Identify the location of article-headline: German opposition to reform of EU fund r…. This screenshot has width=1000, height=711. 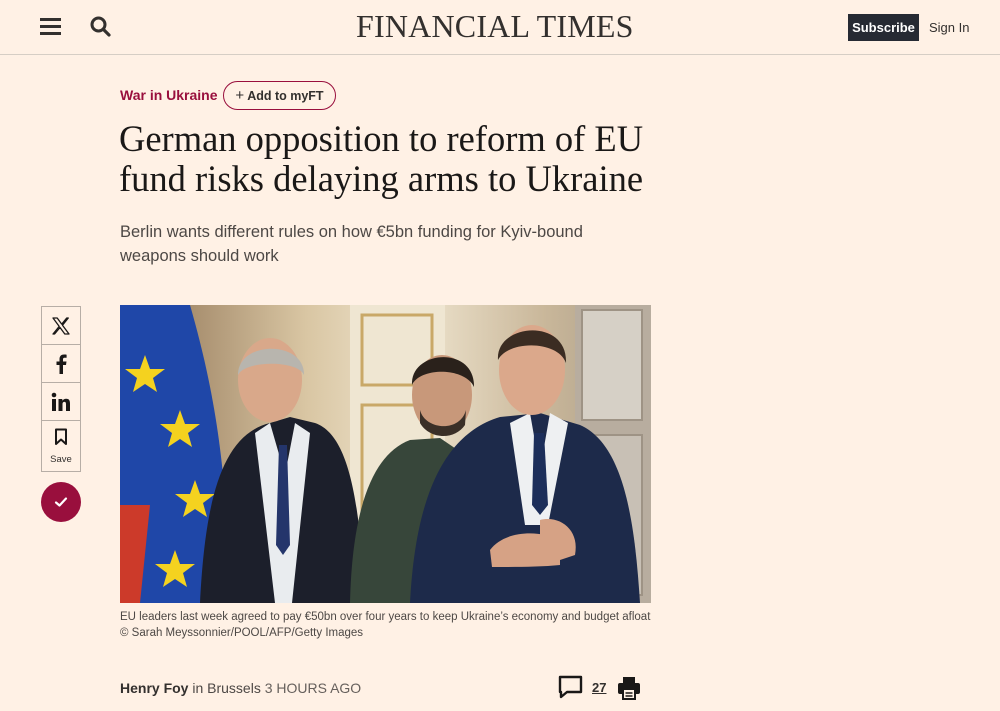
(381, 158).